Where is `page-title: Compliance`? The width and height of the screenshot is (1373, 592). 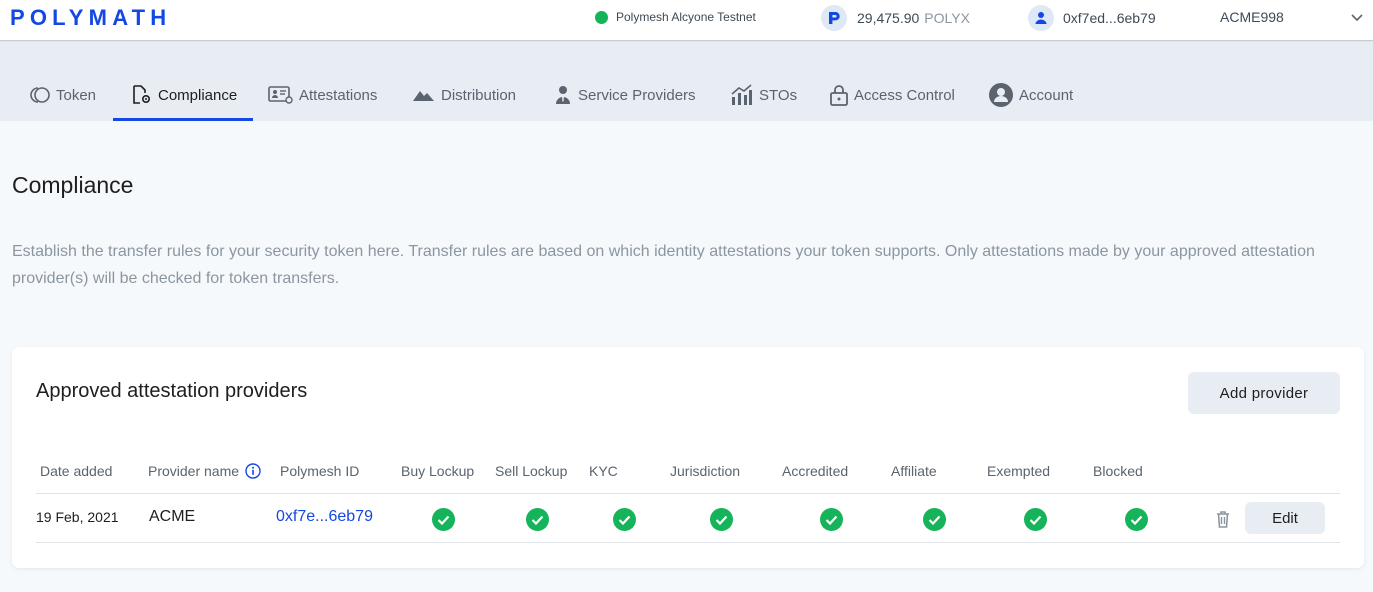 page-title: Compliance is located at coordinates (73, 185).